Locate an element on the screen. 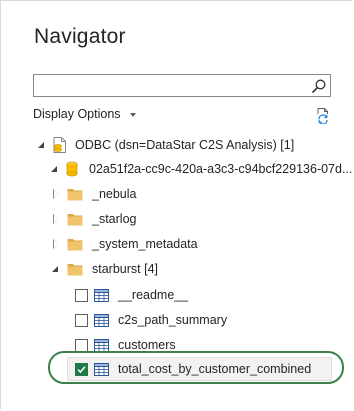 The image size is (354, 411). tree-item-folder-nebula: _nebula is located at coordinates (94, 194).